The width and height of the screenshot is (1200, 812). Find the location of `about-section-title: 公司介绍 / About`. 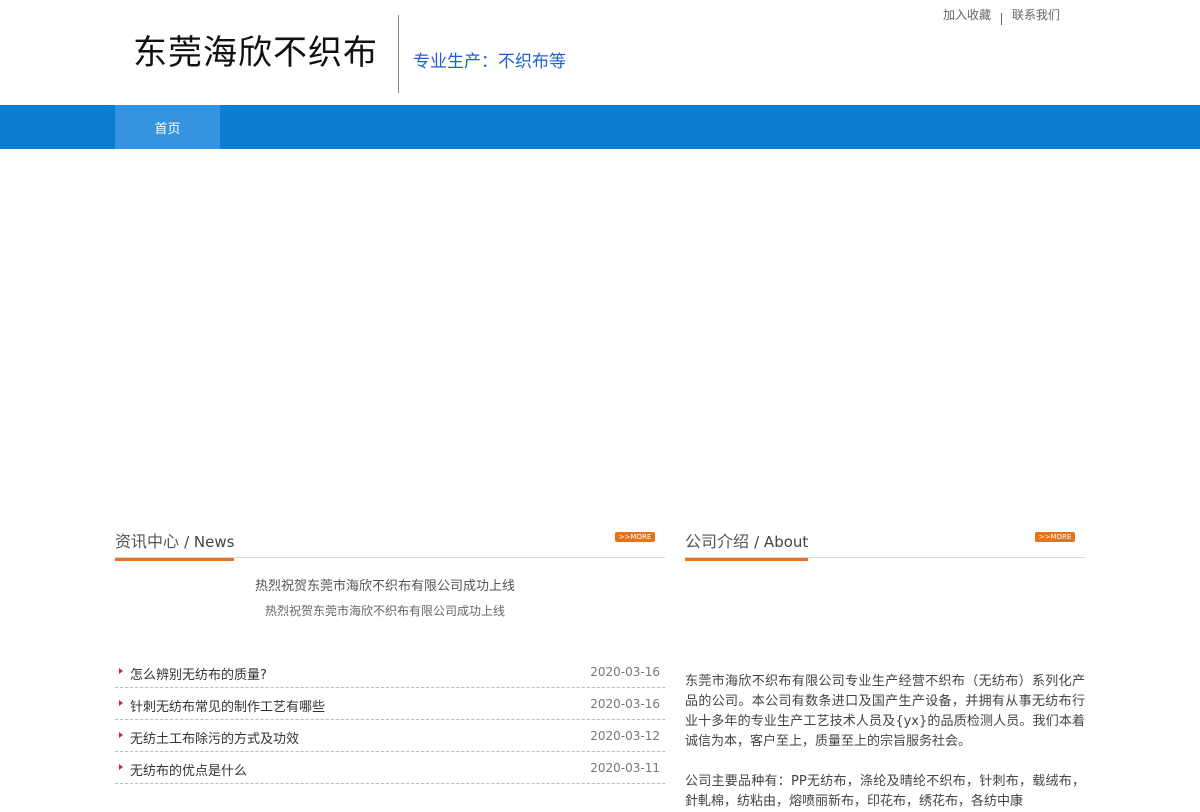

about-section-title: 公司介绍 / About is located at coordinates (747, 544).